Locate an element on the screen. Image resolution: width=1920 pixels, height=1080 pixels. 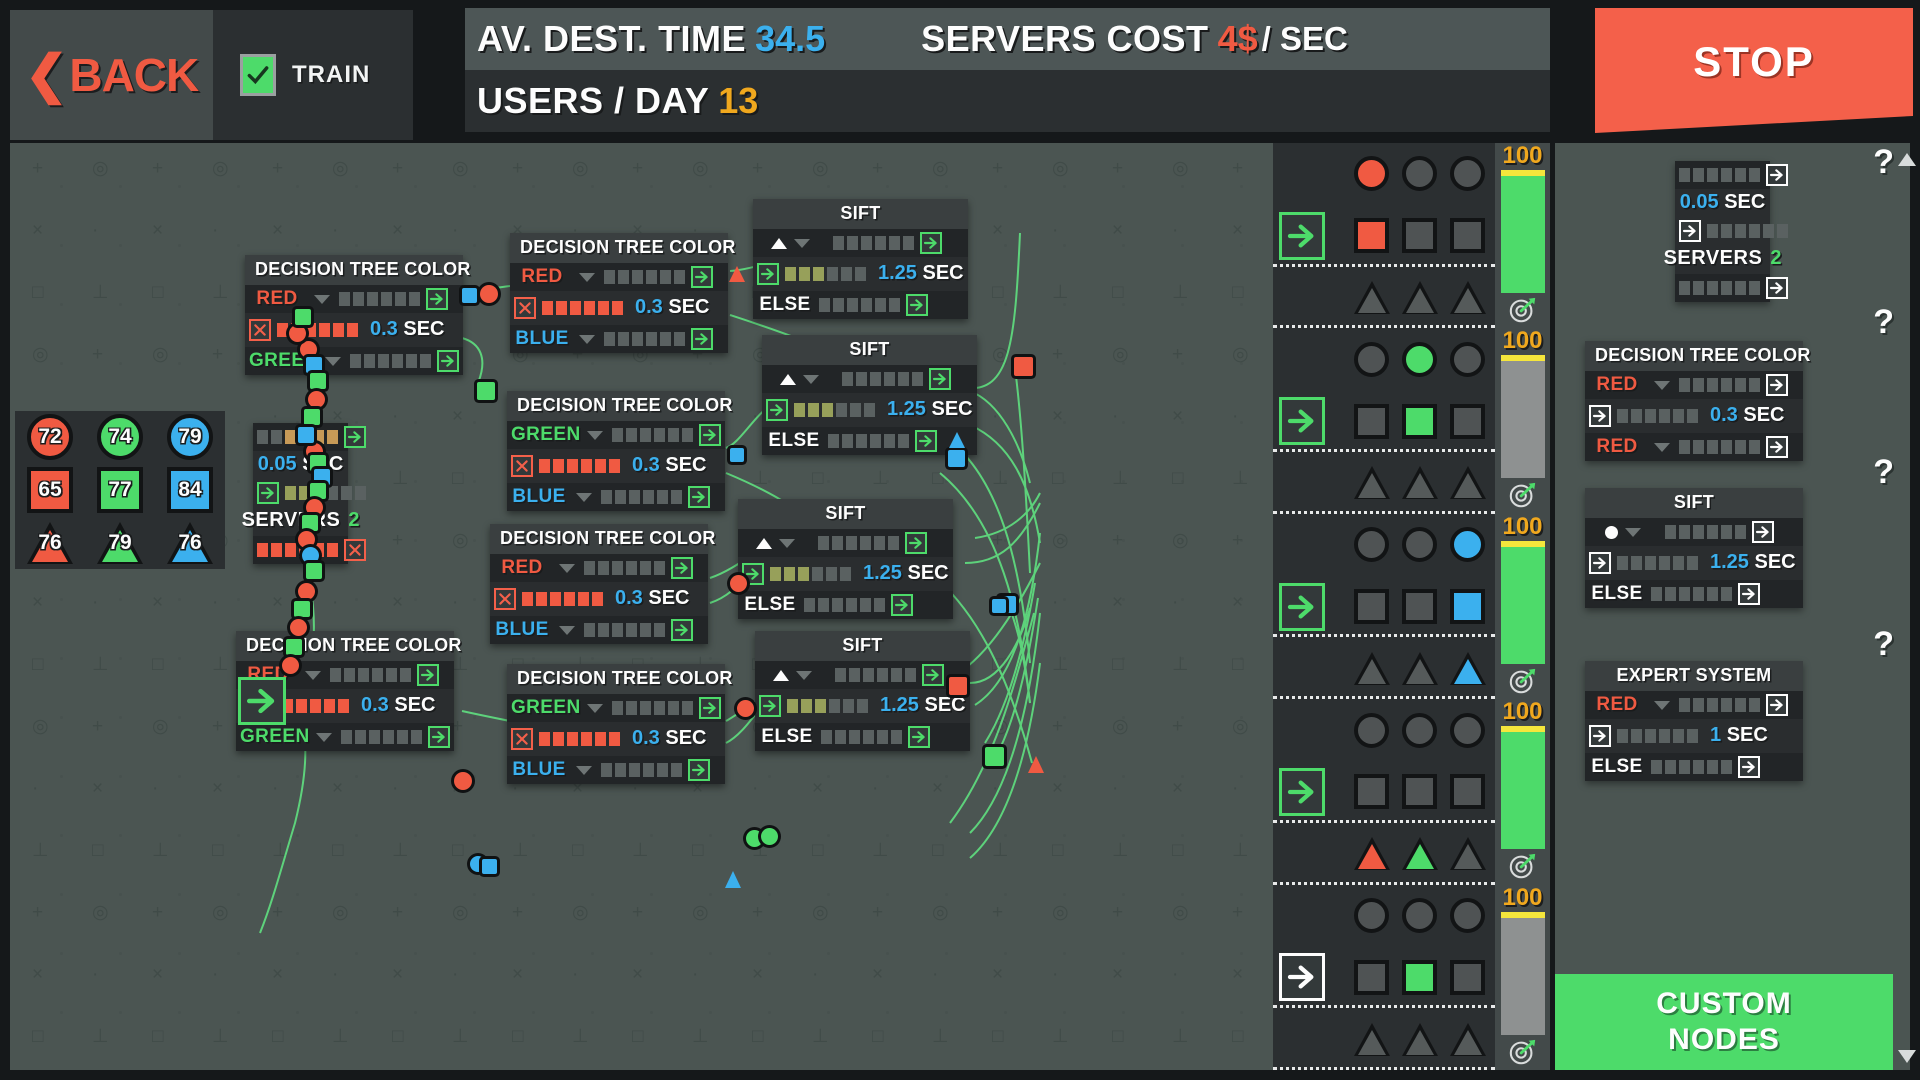
train-checkbox is located at coordinates (258, 75).